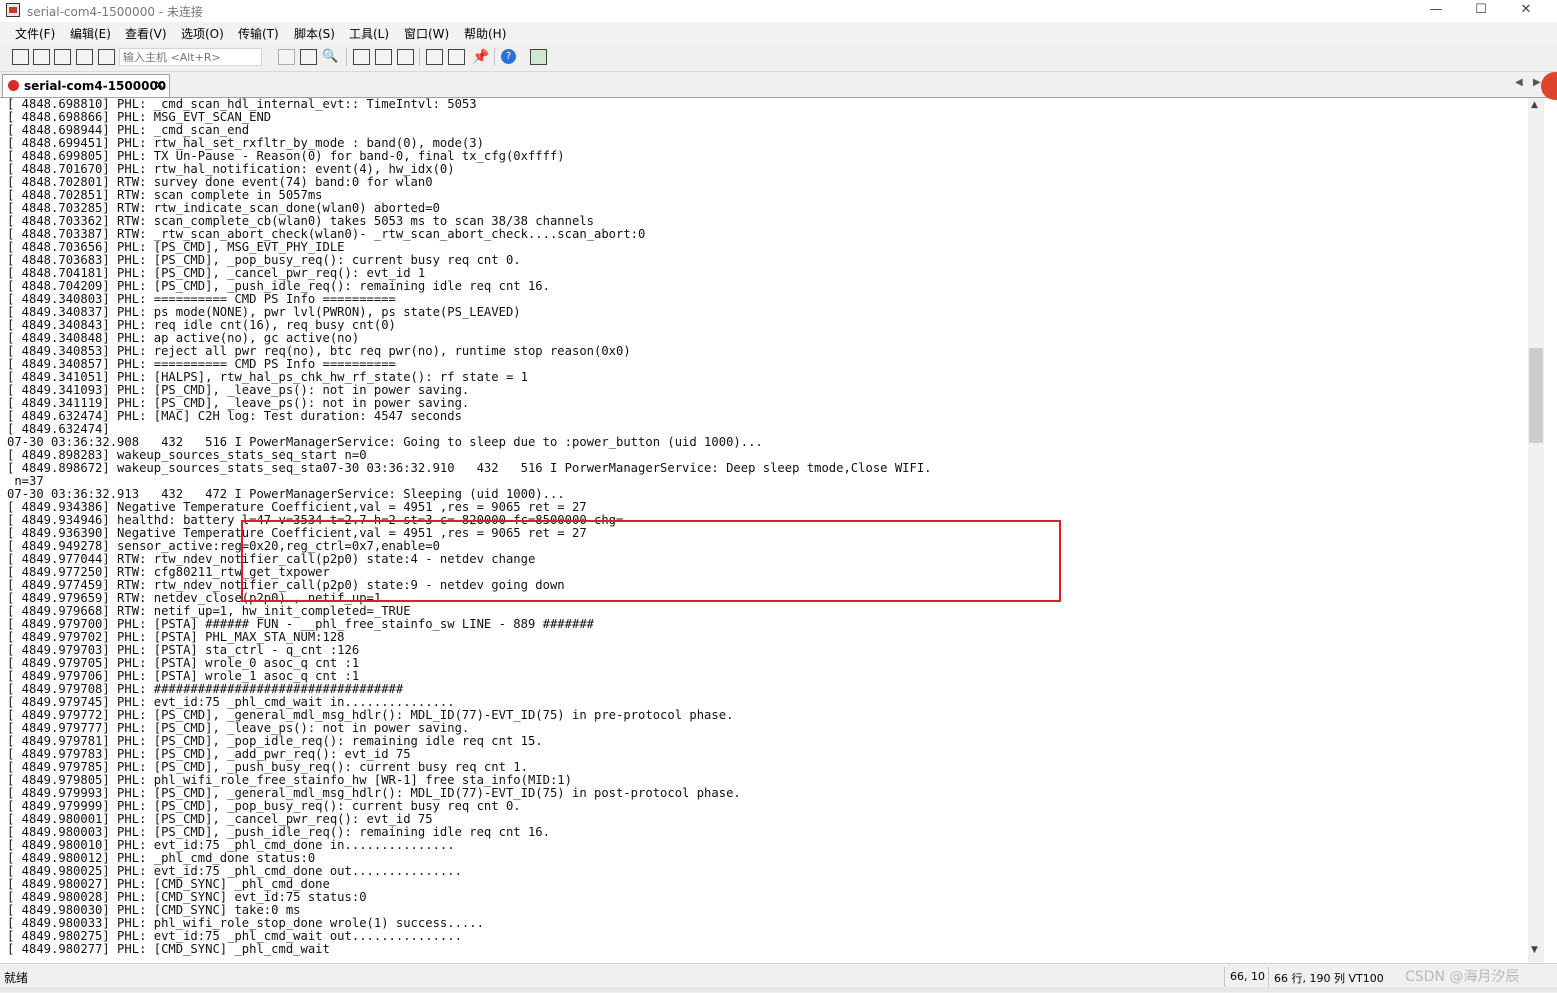 The height and width of the screenshot is (993, 1557). What do you see at coordinates (383, 57) in the screenshot?
I see `print-screen-icon` at bounding box center [383, 57].